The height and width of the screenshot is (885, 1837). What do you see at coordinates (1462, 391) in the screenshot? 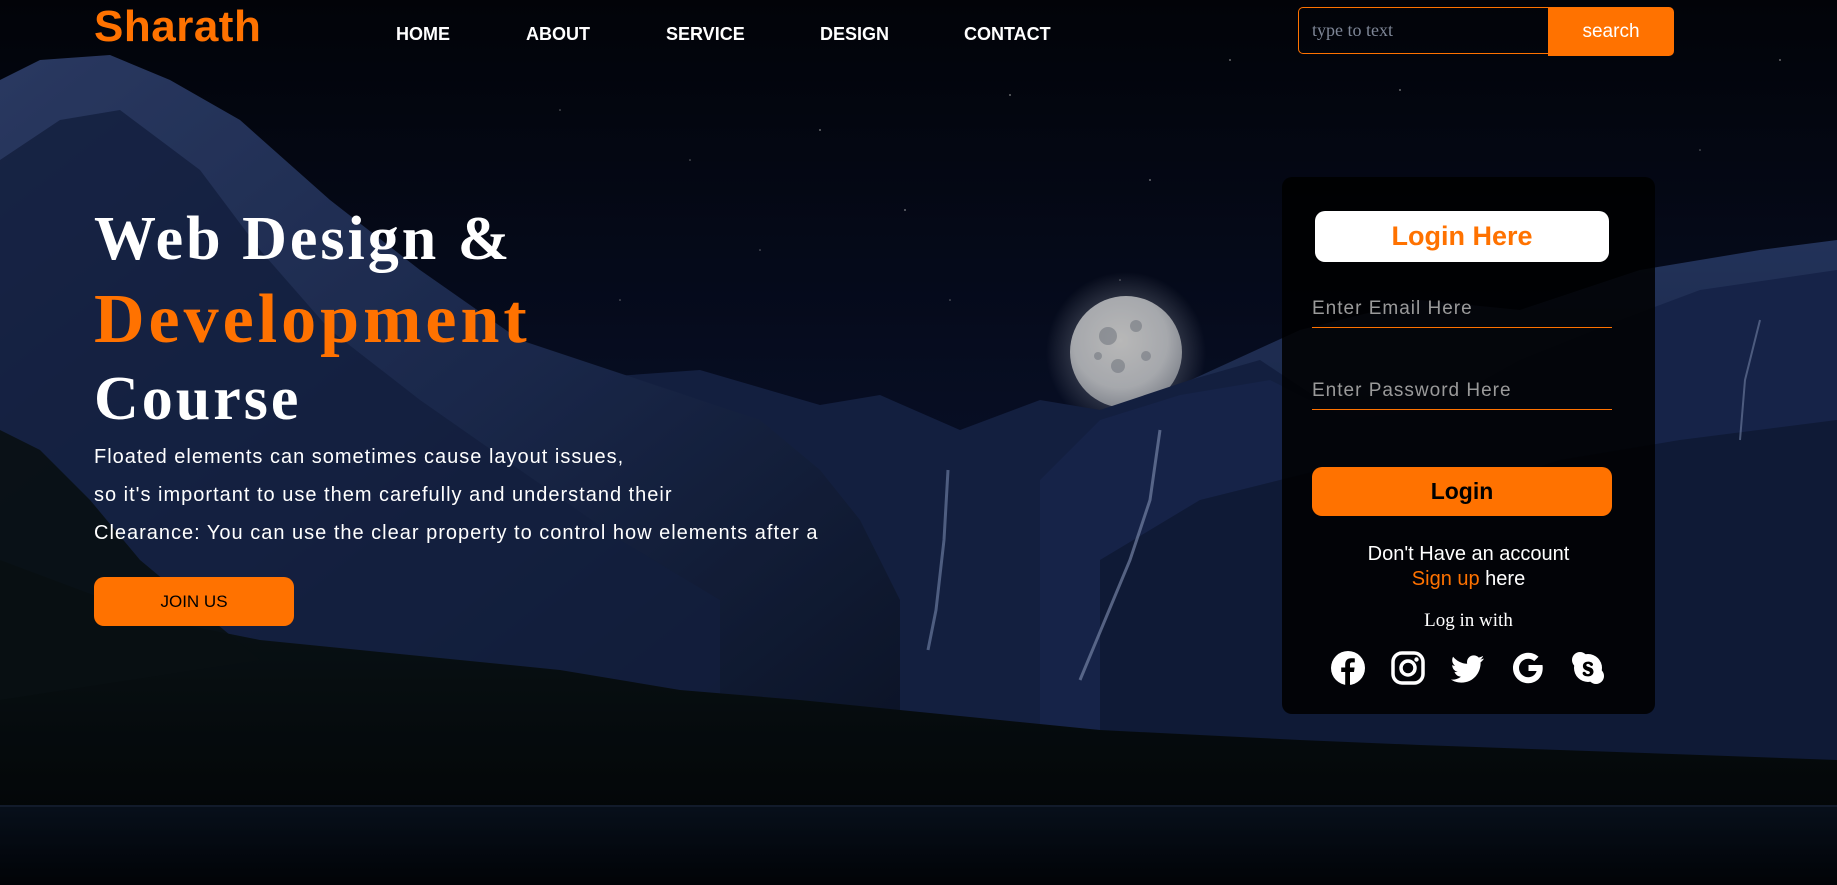
I see `password-field` at bounding box center [1462, 391].